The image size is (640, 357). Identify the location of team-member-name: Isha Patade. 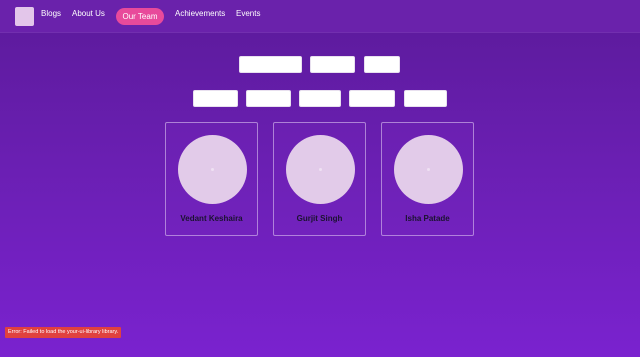
(427, 218).